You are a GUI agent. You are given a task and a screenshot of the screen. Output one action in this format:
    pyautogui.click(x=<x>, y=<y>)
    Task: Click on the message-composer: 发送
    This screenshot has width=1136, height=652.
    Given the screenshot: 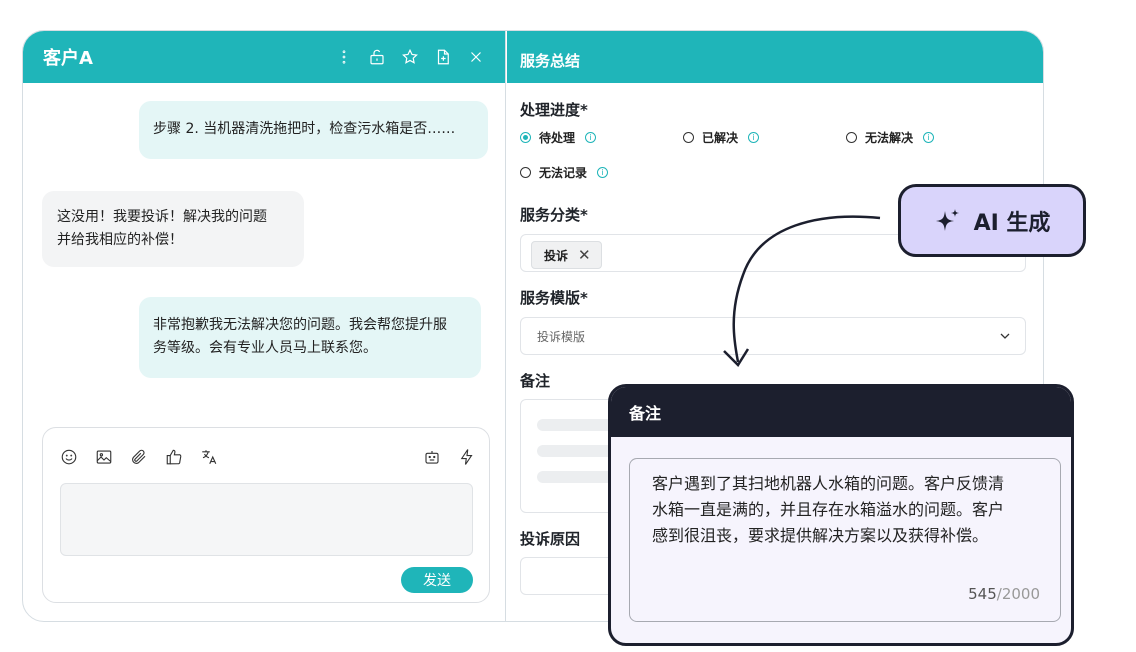 What is the action you would take?
    pyautogui.click(x=266, y=515)
    